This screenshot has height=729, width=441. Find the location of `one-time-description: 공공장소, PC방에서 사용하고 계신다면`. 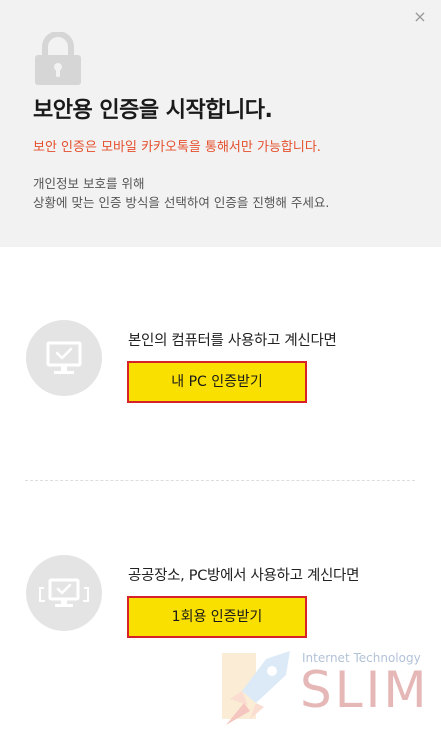

one-time-description: 공공장소, PC방에서 사용하고 계신다면 is located at coordinates (244, 576).